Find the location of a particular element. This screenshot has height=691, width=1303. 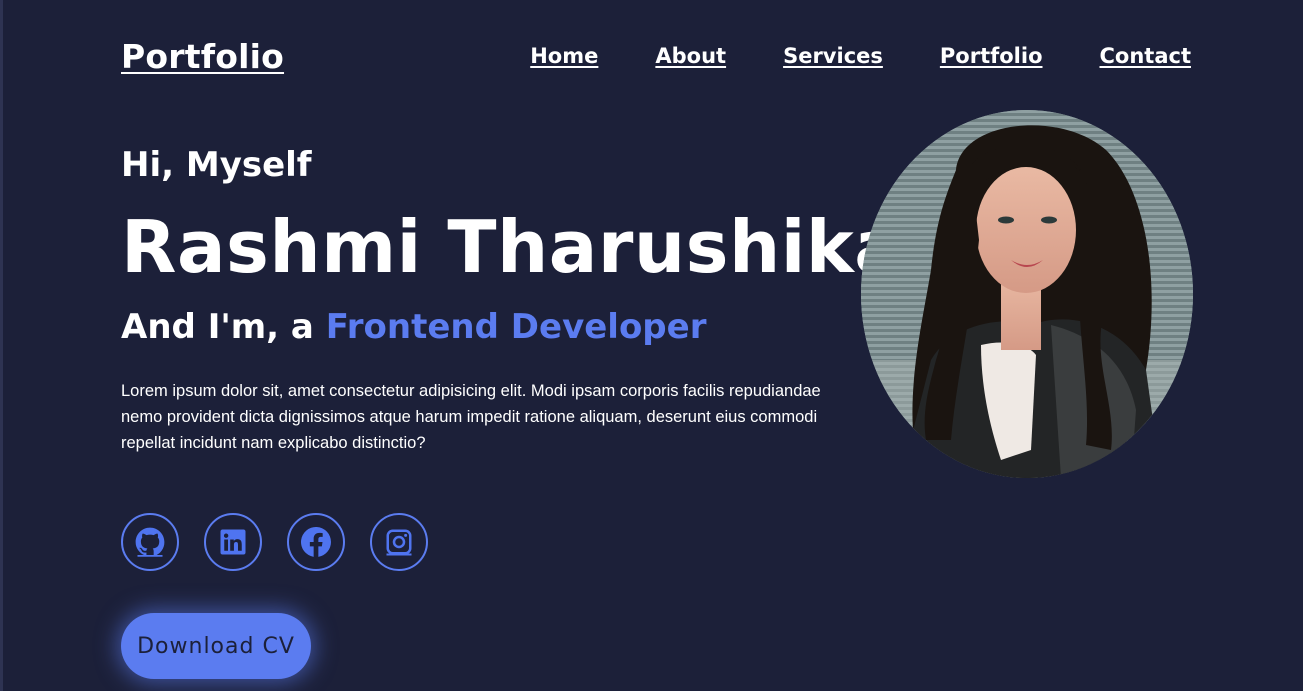

profile-photo is located at coordinates (1027, 294).